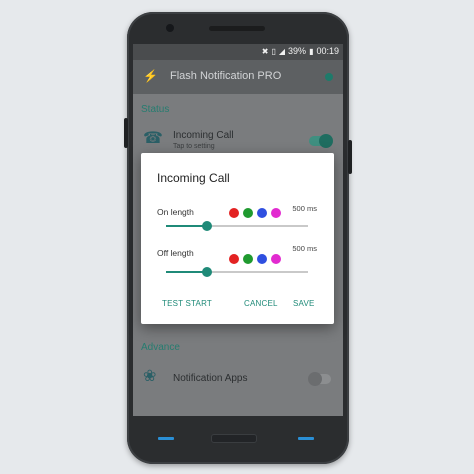 The height and width of the screenshot is (474, 474). Describe the element at coordinates (255, 259) in the screenshot. I see `off-color-picker` at that location.